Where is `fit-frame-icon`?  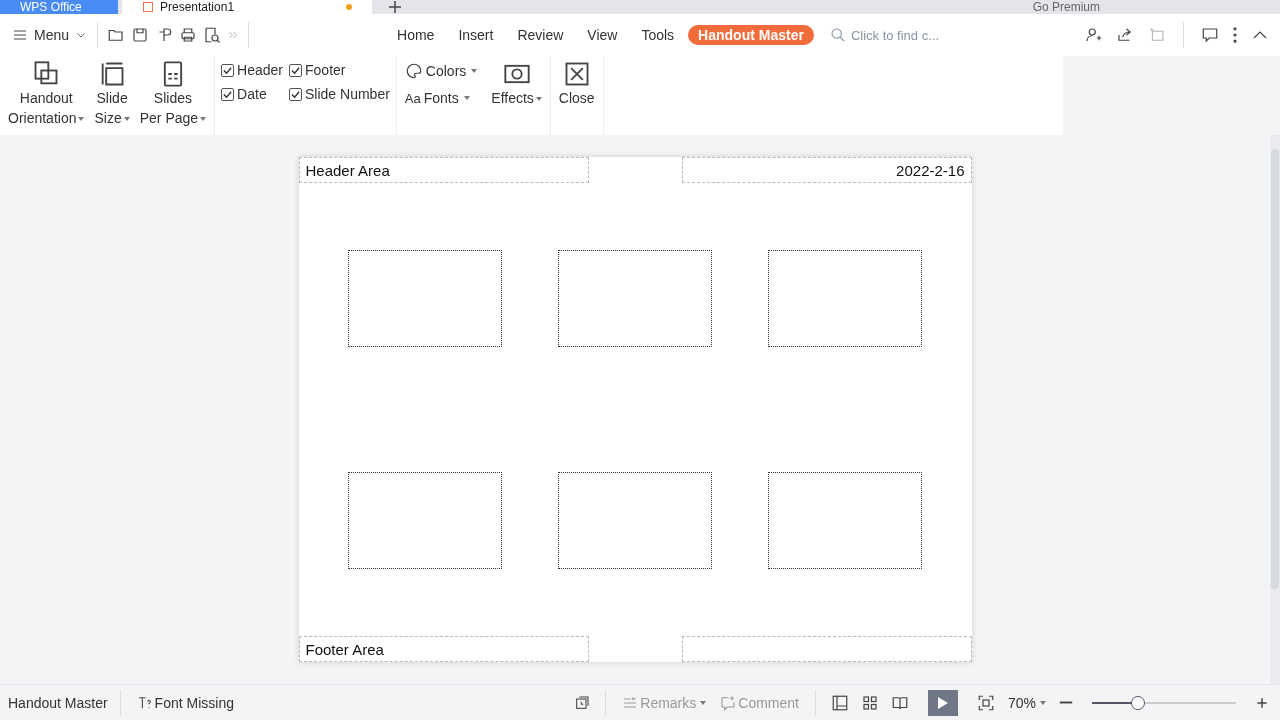 fit-frame-icon is located at coordinates (985, 702).